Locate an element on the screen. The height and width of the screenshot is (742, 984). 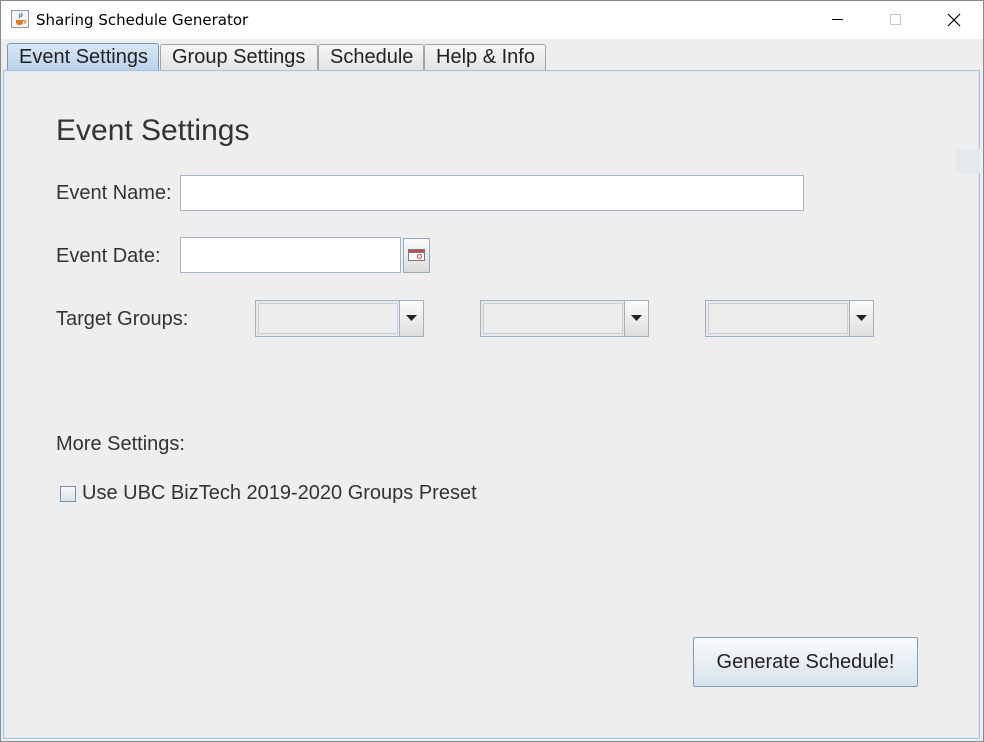
target-group-select-2-value is located at coordinates (553, 318).